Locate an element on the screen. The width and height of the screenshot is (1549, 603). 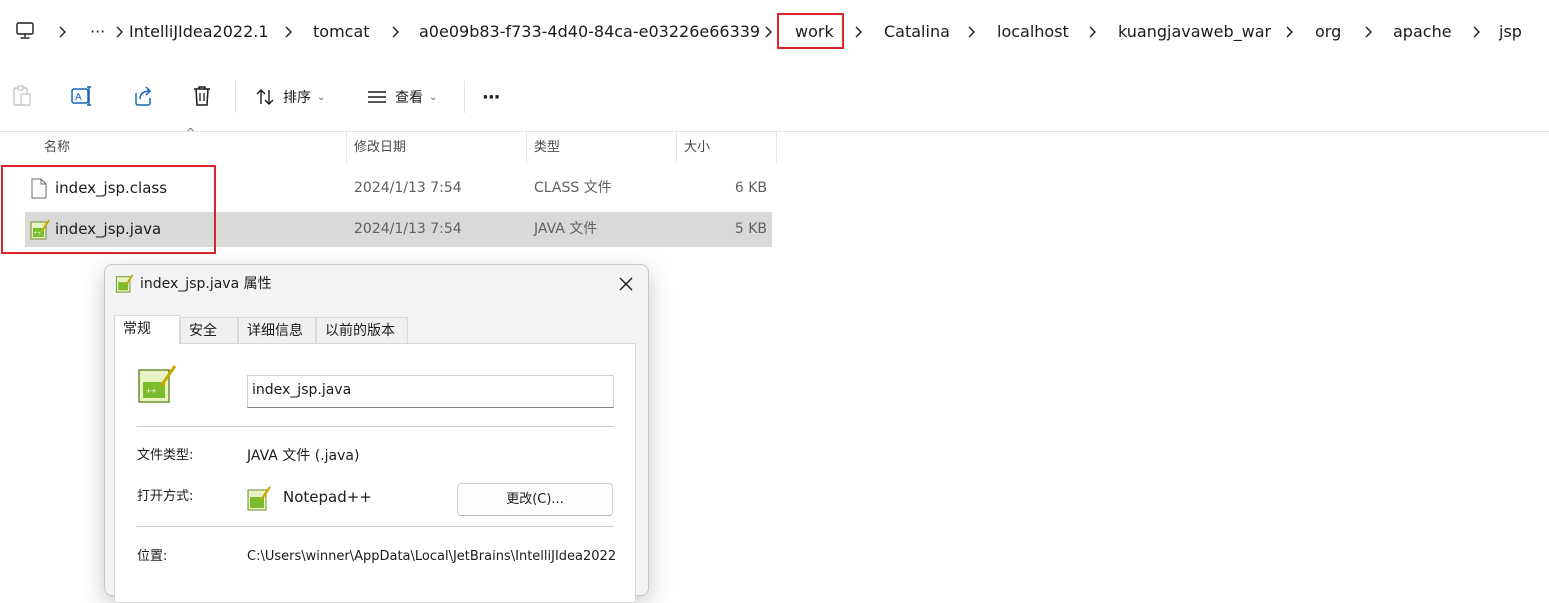
sort-label: 排序 is located at coordinates (297, 98).